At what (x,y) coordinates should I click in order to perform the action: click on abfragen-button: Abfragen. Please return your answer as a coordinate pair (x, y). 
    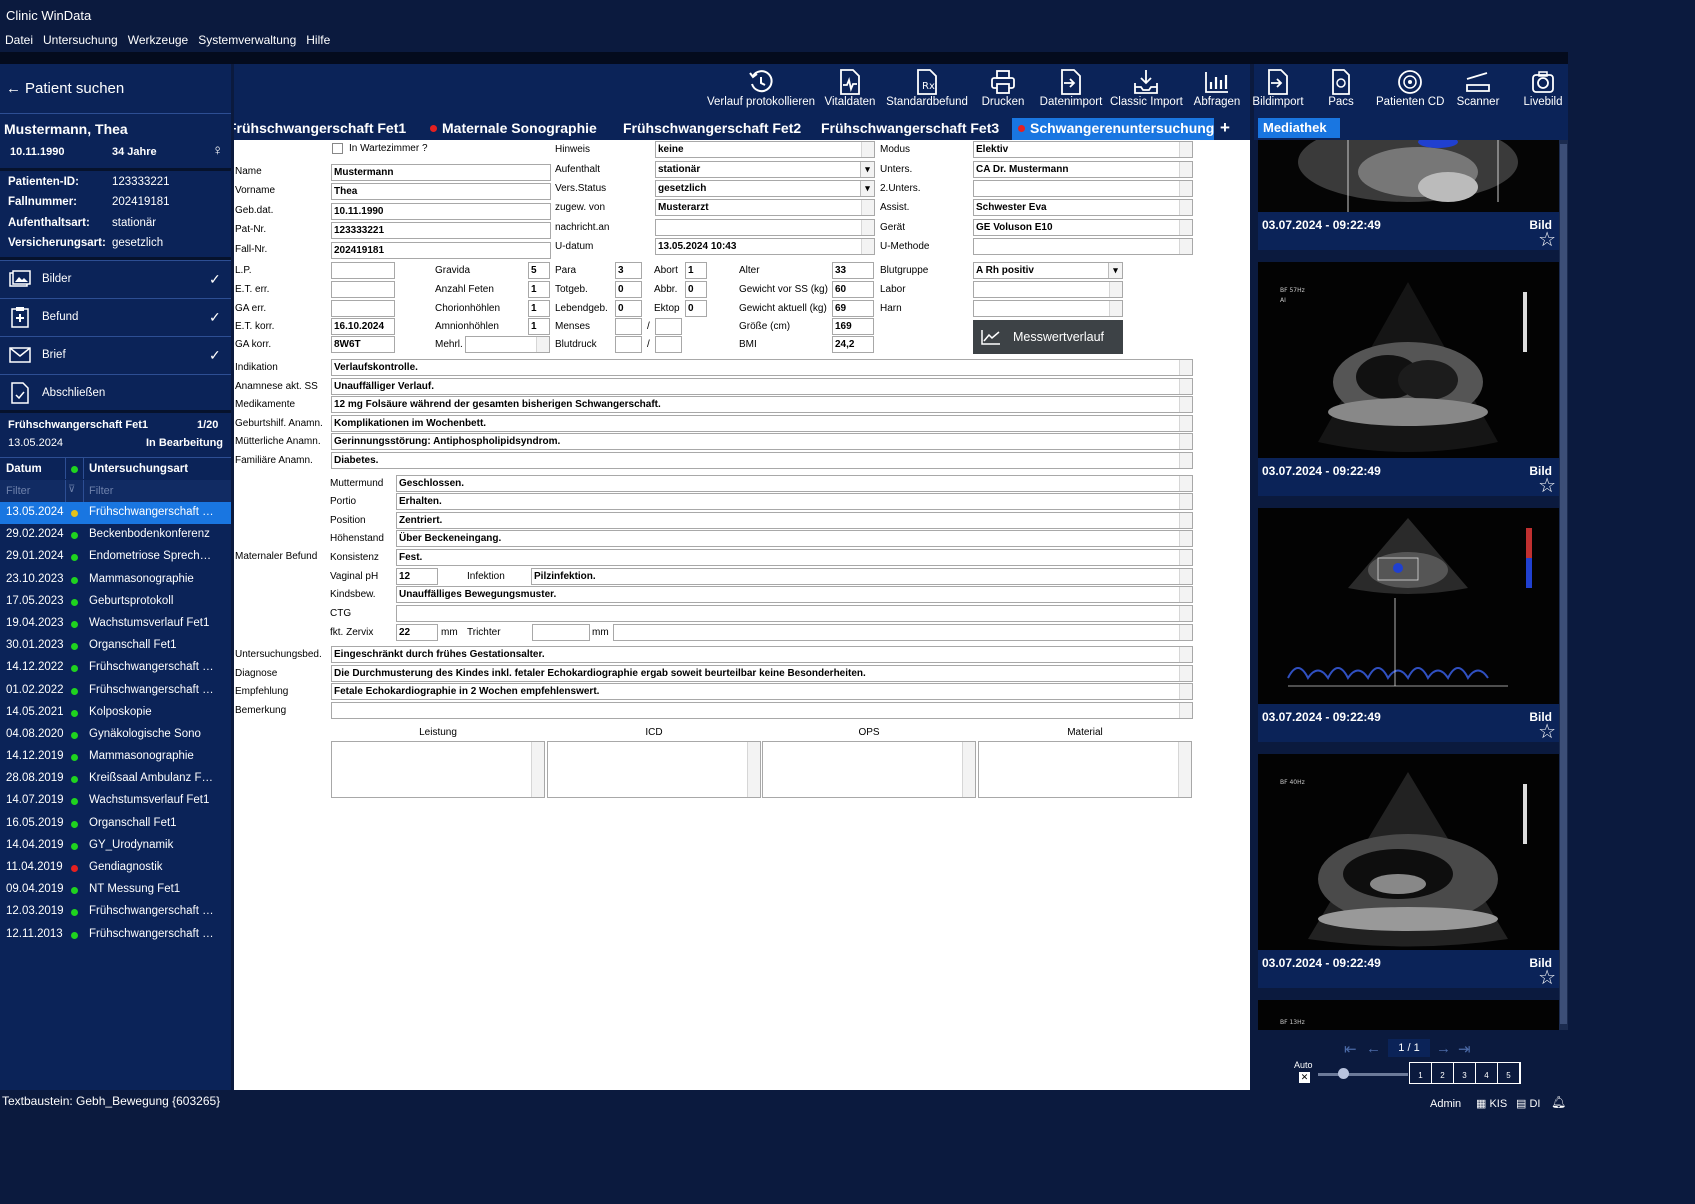
    Looking at the image, I should click on (1217, 91).